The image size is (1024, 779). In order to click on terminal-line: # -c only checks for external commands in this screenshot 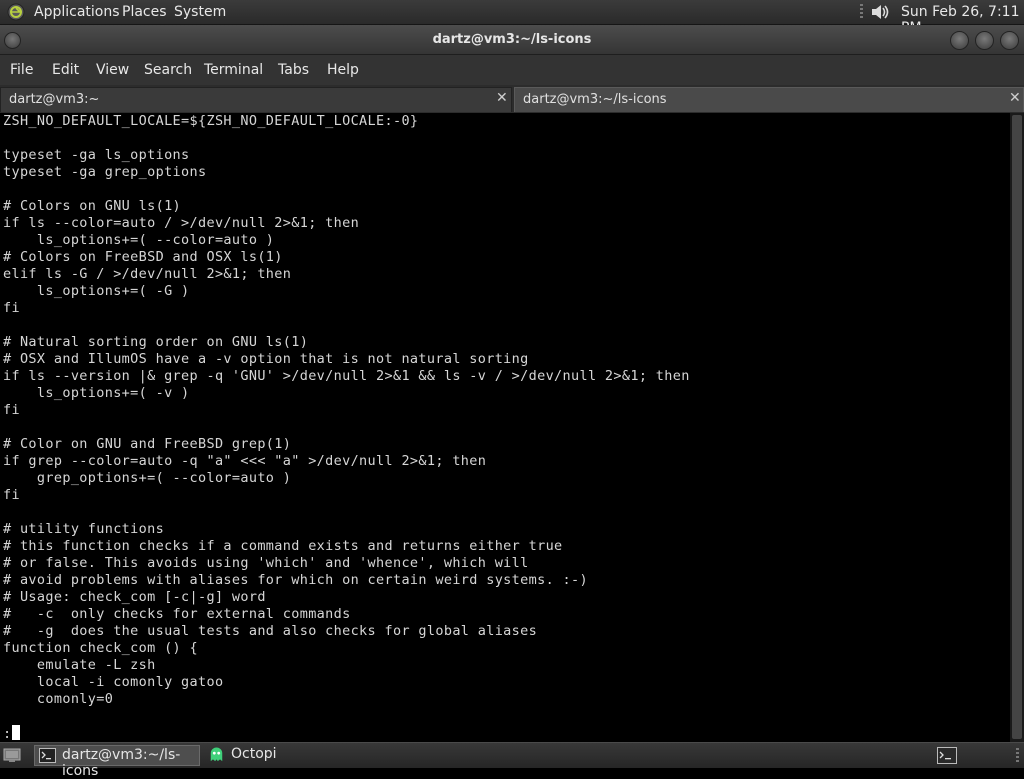, I will do `click(177, 614)`.